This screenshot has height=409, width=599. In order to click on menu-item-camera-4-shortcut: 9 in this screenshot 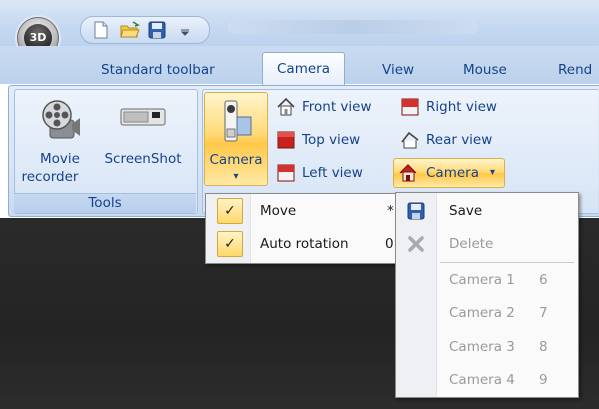, I will do `click(543, 380)`.